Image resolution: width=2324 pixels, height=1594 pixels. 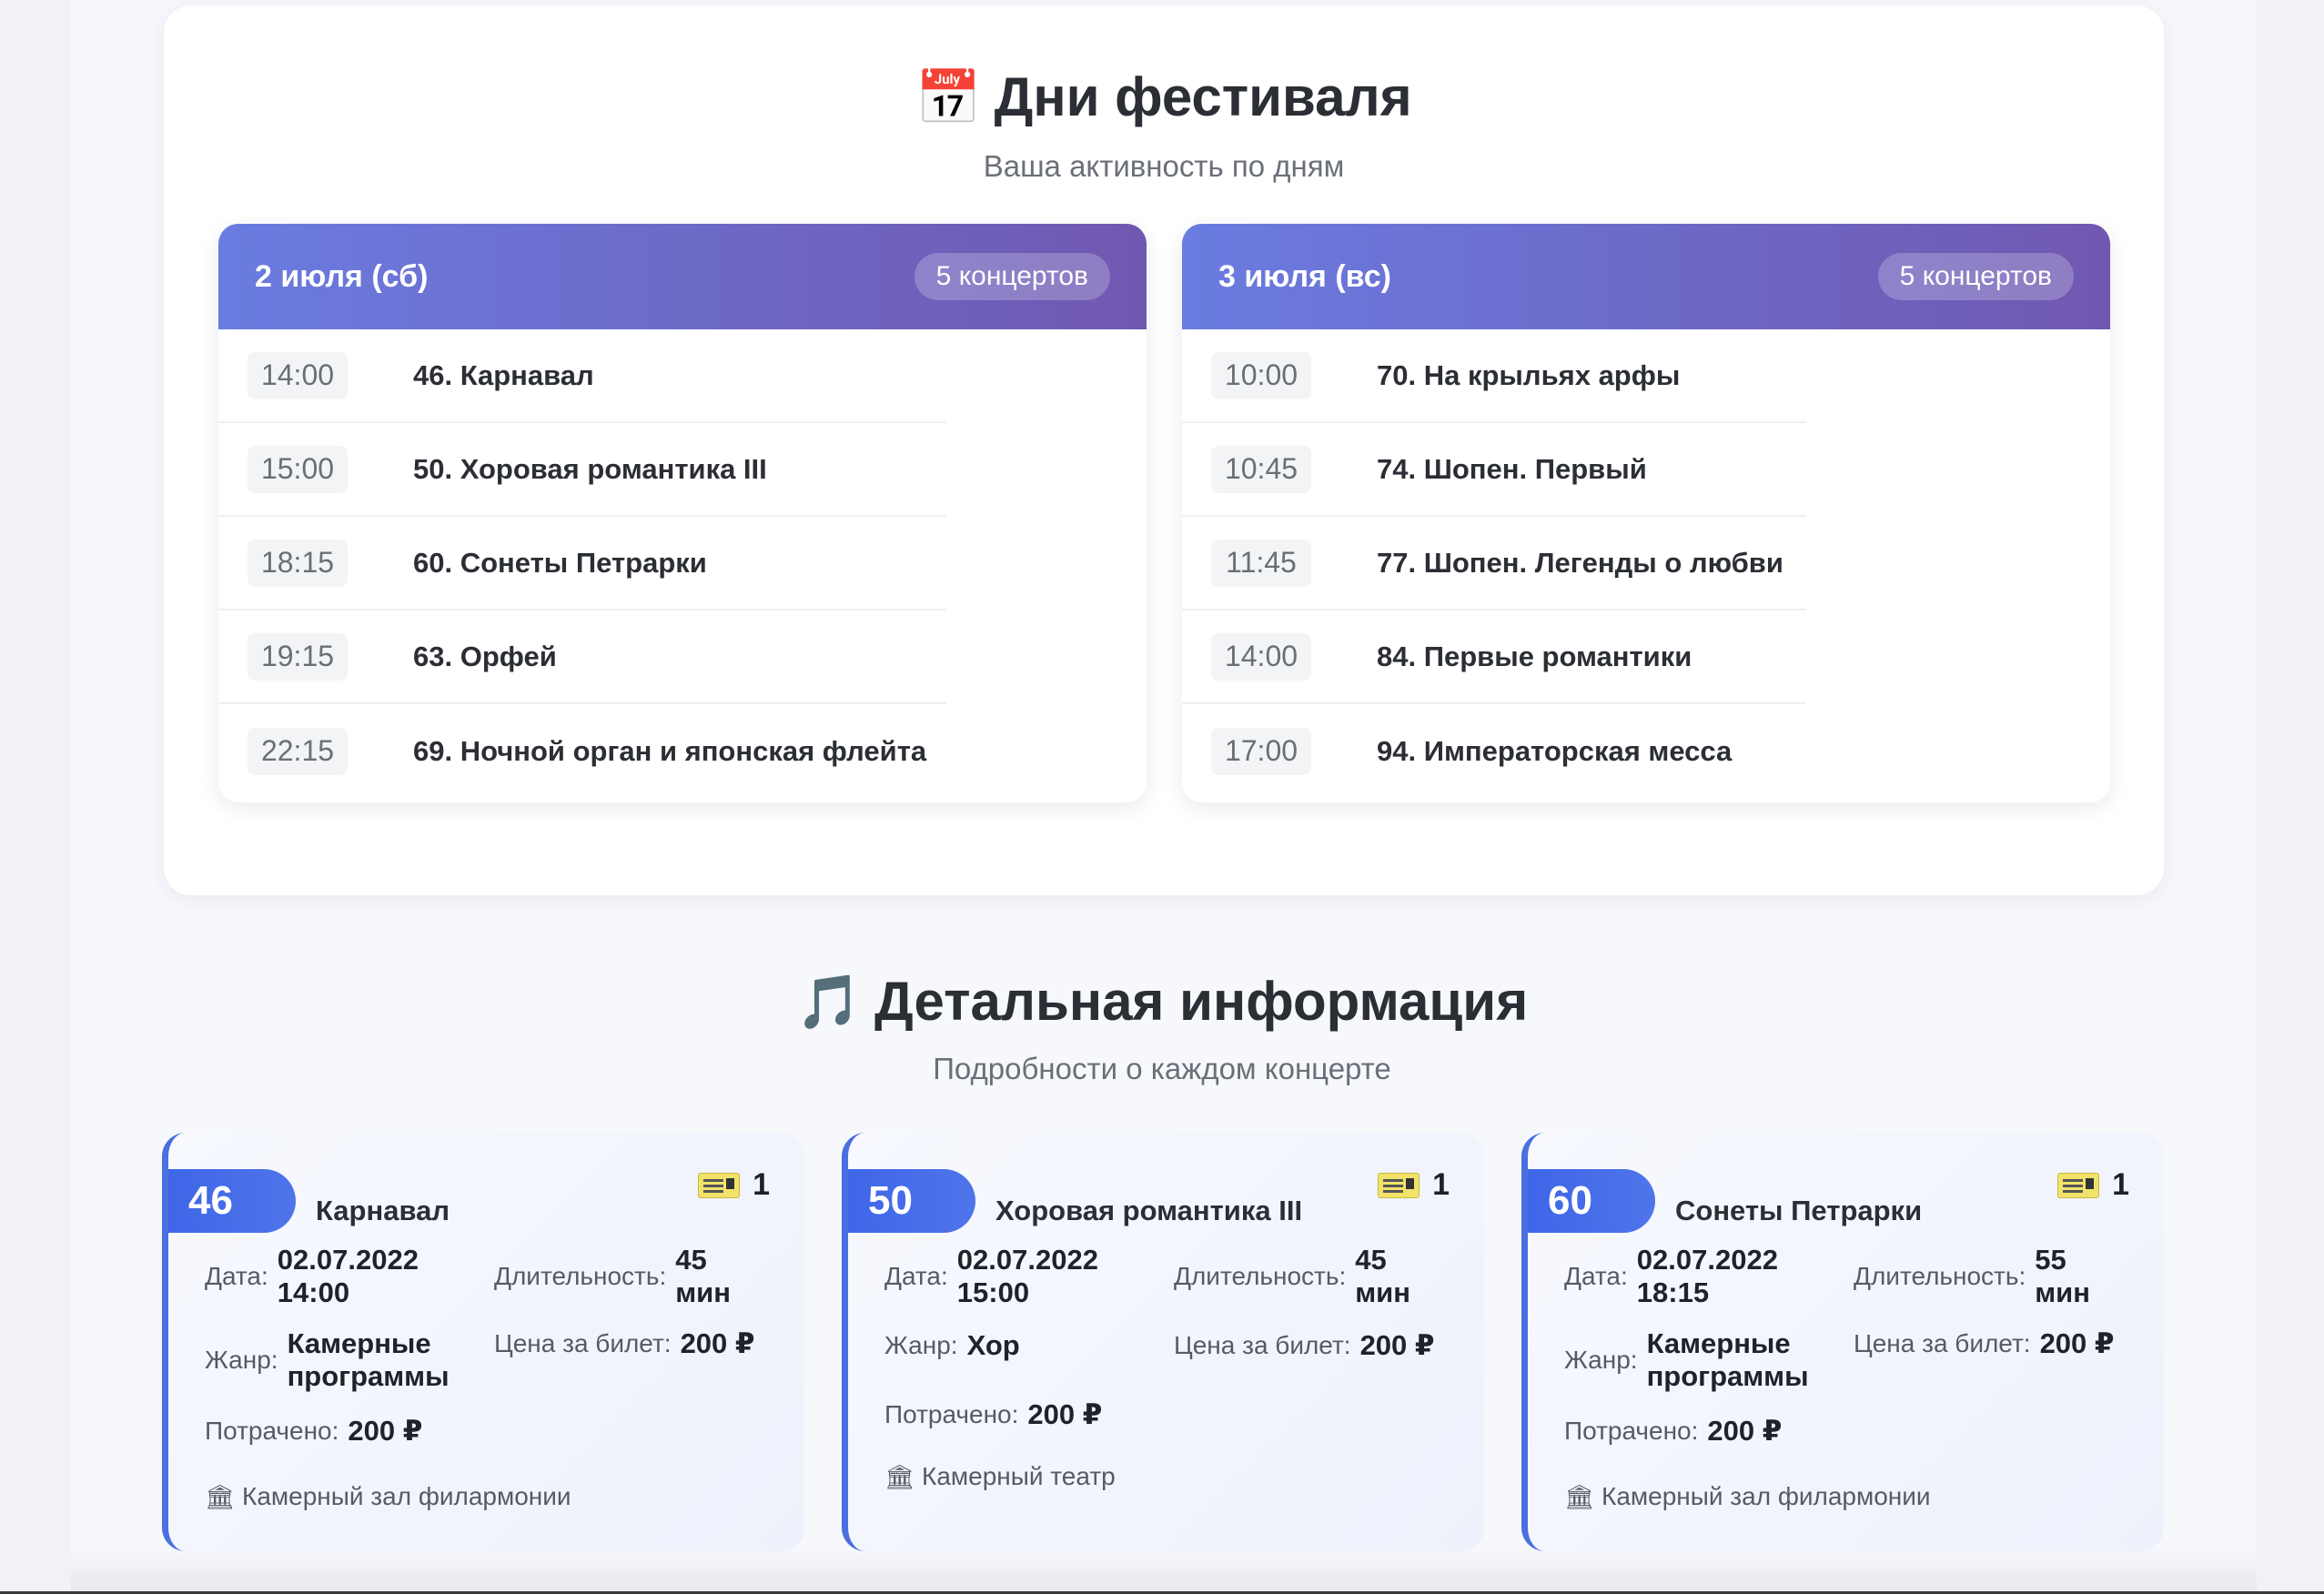 I want to click on list-item: 22:15 69. Ночной орган и японская флейта, so click(x=582, y=751).